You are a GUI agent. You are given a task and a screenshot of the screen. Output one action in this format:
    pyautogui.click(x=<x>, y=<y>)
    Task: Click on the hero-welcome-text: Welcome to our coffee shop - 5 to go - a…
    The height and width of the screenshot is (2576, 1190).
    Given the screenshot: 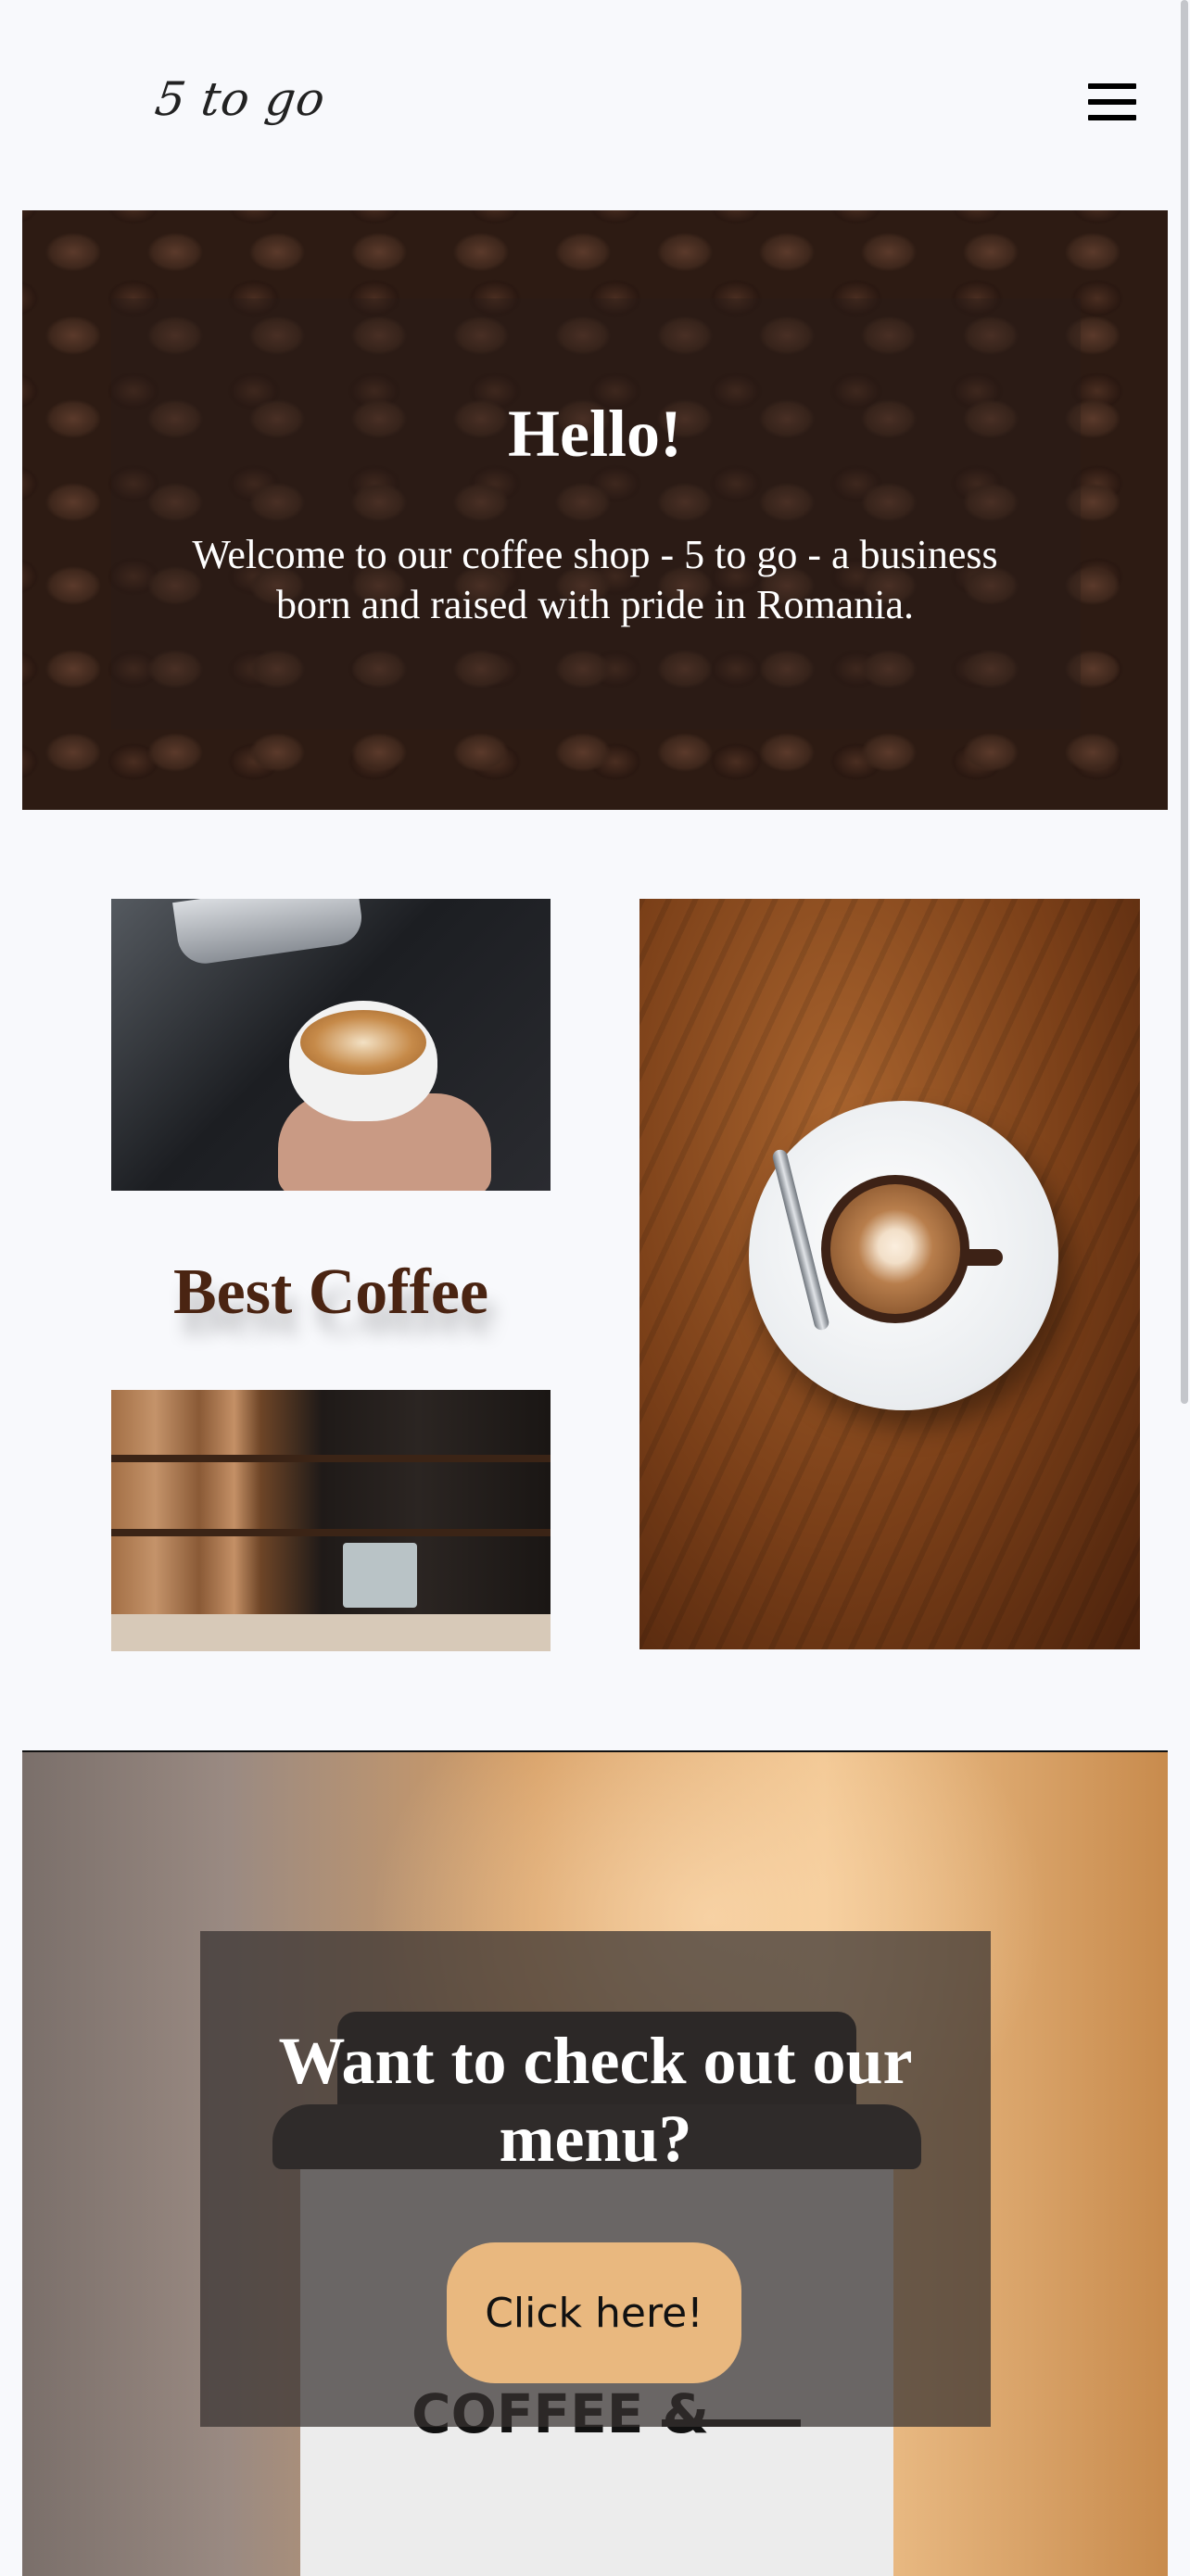 What is the action you would take?
    pyautogui.click(x=595, y=579)
    